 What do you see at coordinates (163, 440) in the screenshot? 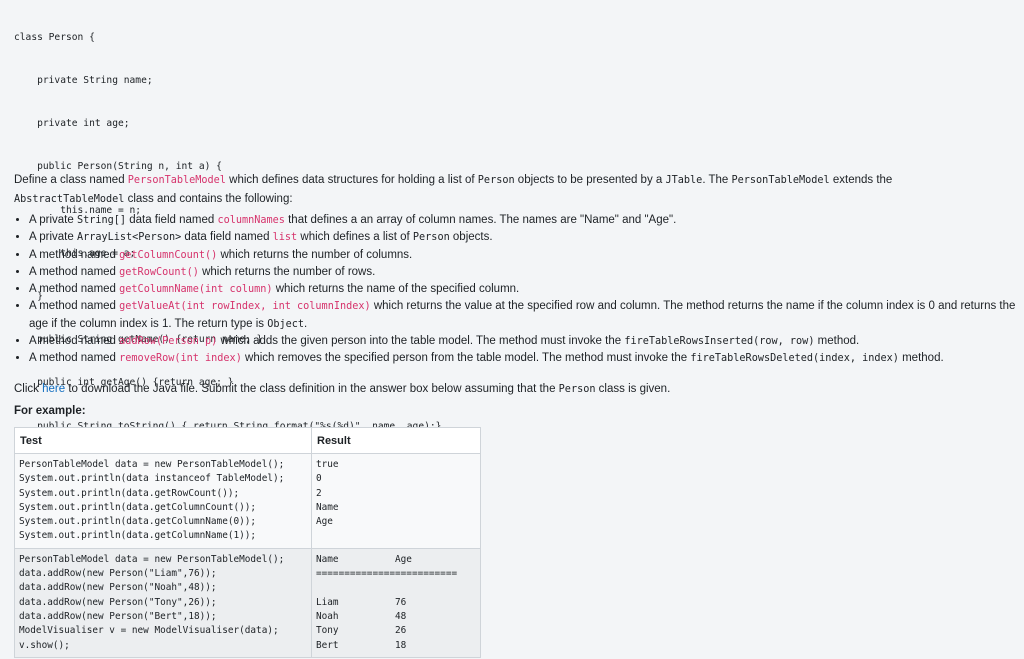
I see `test-column-header: Test` at bounding box center [163, 440].